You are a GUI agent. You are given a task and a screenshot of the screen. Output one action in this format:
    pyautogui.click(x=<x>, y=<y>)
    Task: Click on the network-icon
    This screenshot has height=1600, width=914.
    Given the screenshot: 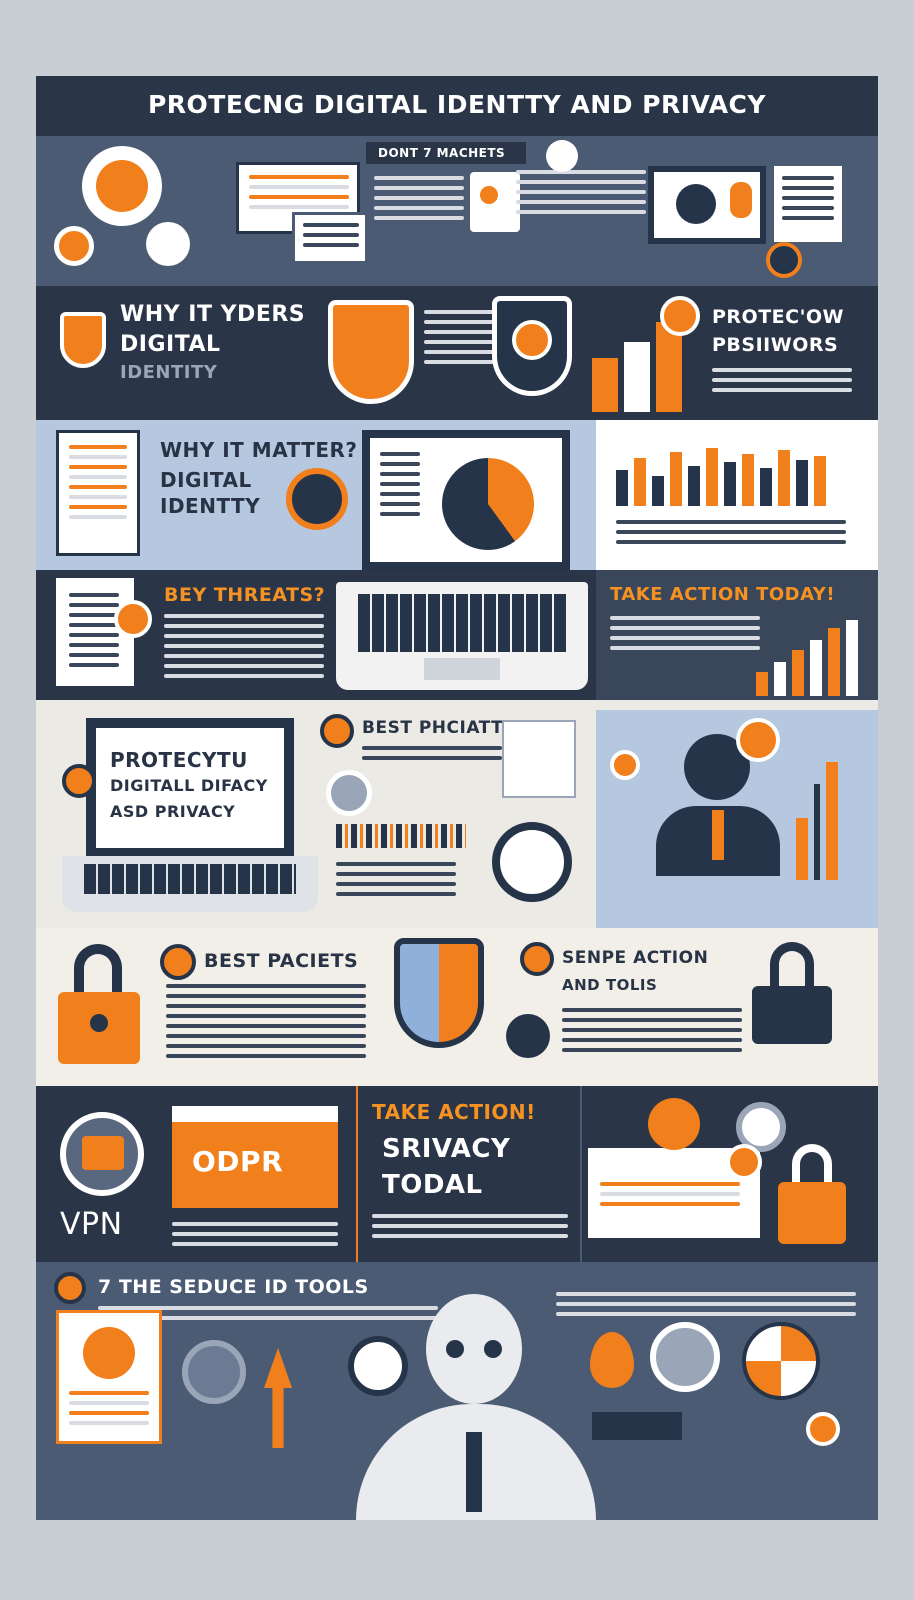 What is the action you would take?
    pyautogui.click(x=528, y=1036)
    